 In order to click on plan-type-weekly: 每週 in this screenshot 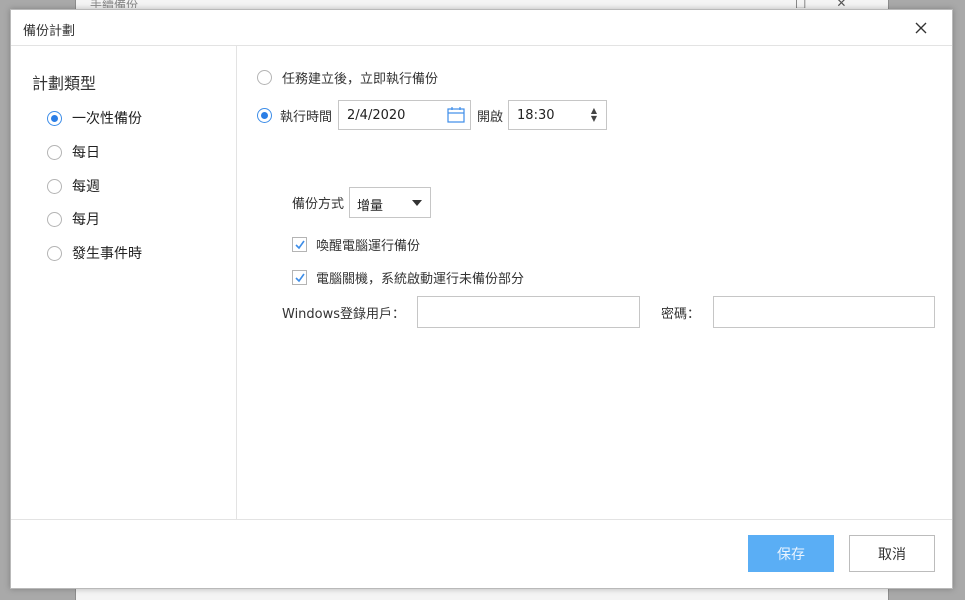, I will do `click(73, 186)`.